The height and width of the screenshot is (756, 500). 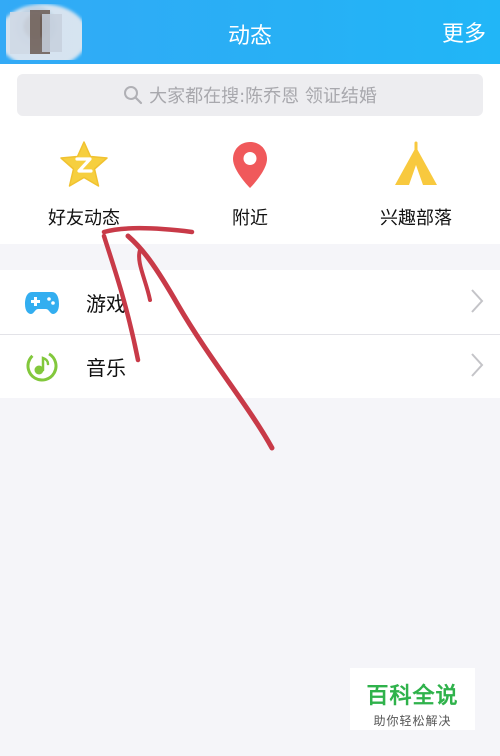 What do you see at coordinates (106, 368) in the screenshot?
I see `list-item-label: 音乐` at bounding box center [106, 368].